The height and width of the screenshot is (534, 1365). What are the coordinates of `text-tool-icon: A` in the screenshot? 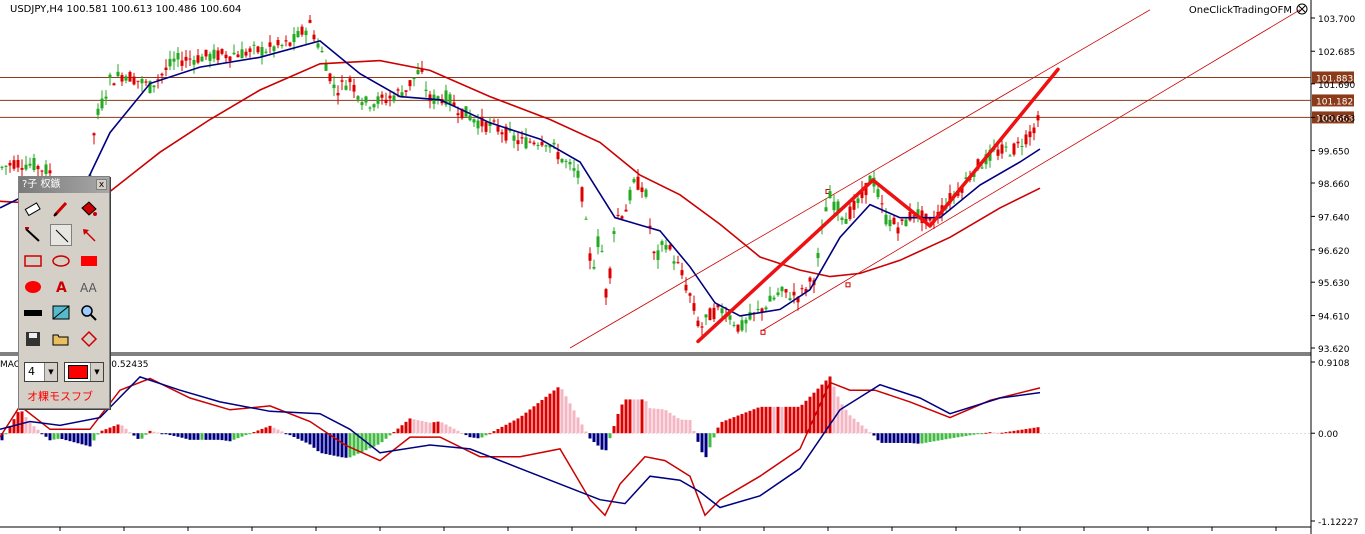 It's located at (61, 287).